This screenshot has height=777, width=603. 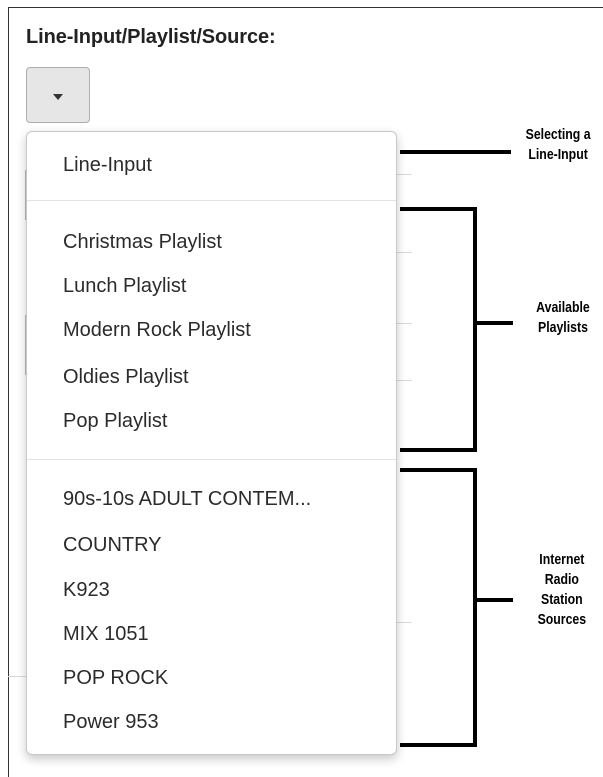 I want to click on annotation-radio-sources: Internet Radio Station Sources, so click(x=562, y=589).